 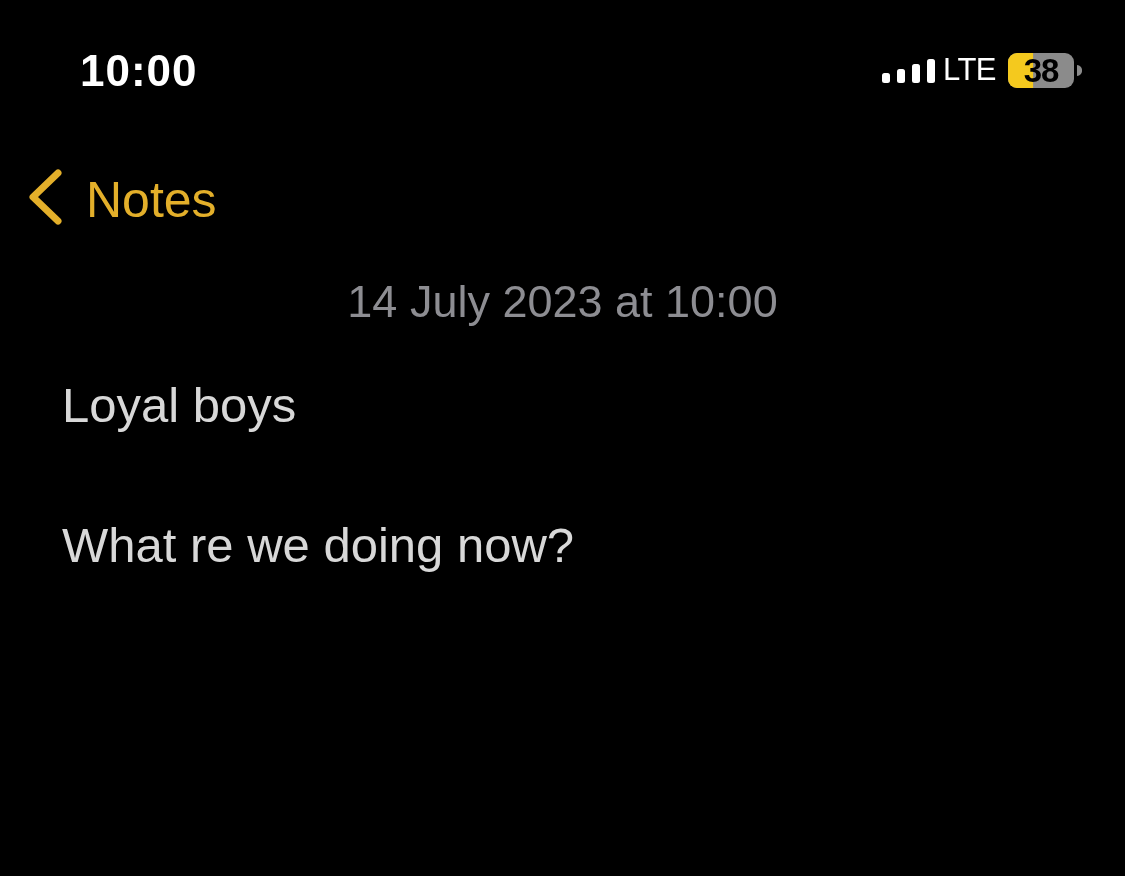 What do you see at coordinates (969, 70) in the screenshot?
I see `network-type-label: LTE` at bounding box center [969, 70].